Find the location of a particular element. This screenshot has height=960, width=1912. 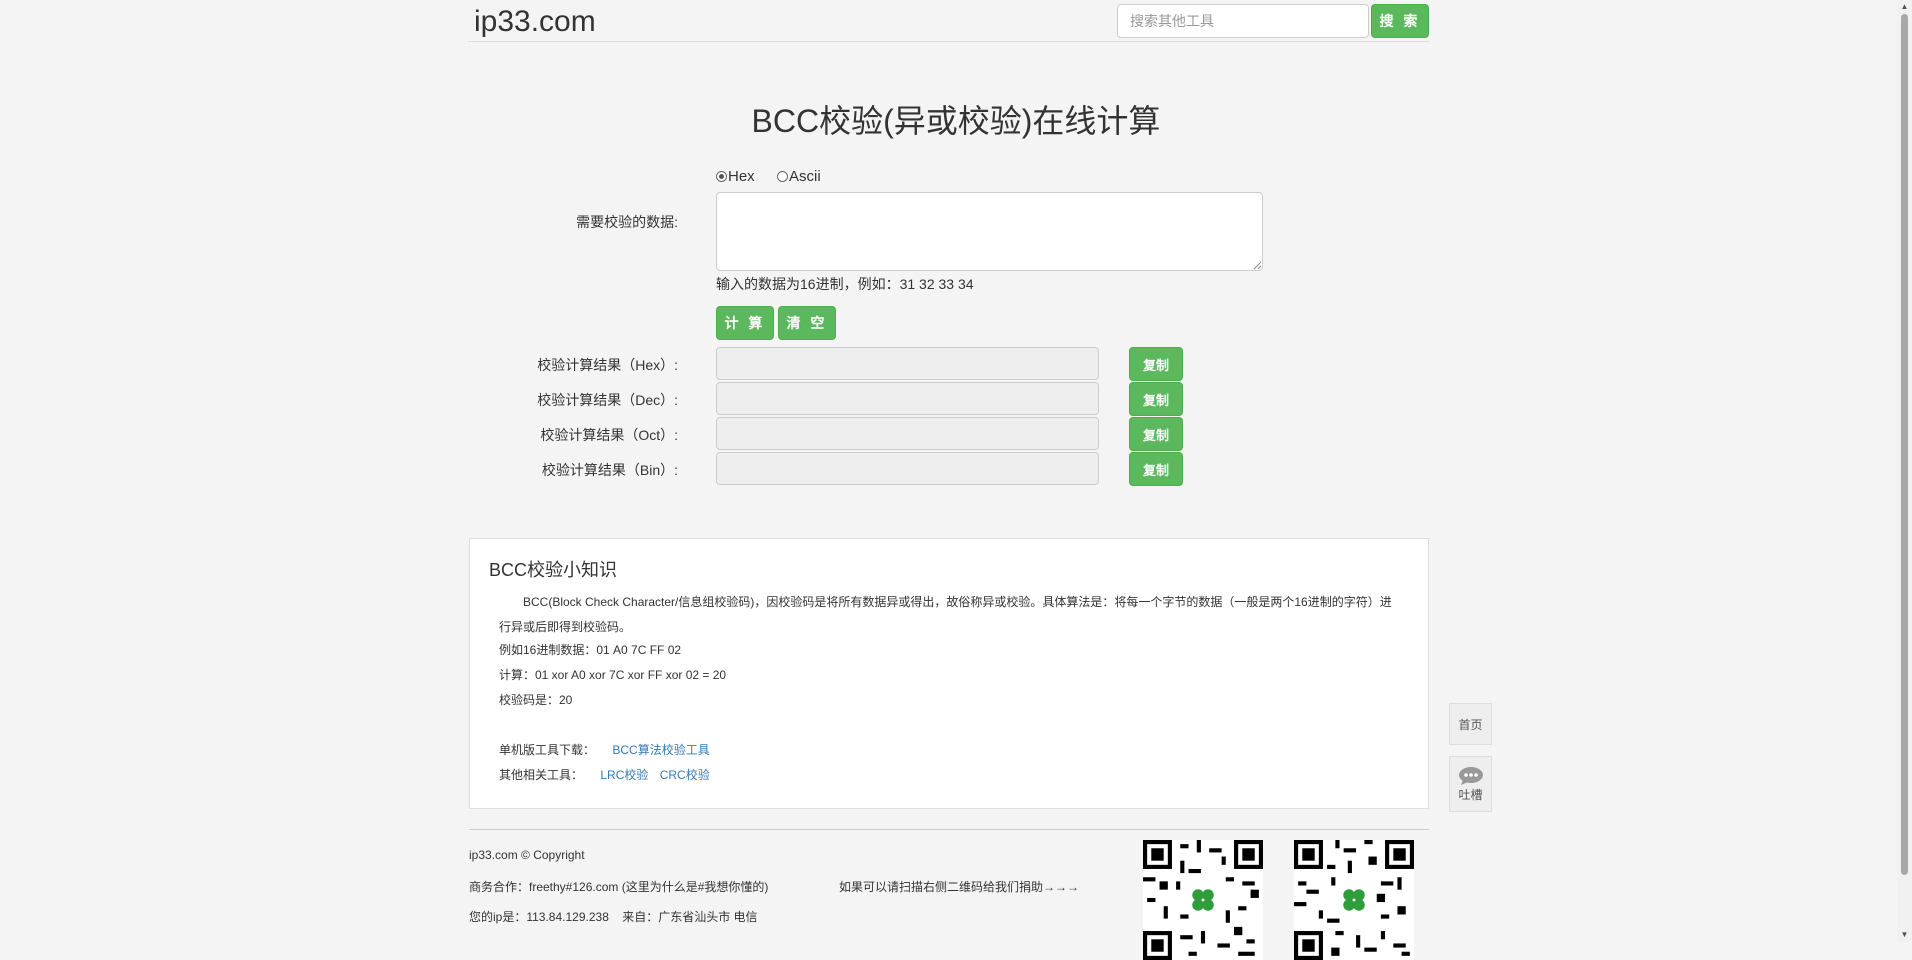

knowledge-example: 例如16进制数据：01 A0 7C FF 02 is located at coordinates (590, 650).